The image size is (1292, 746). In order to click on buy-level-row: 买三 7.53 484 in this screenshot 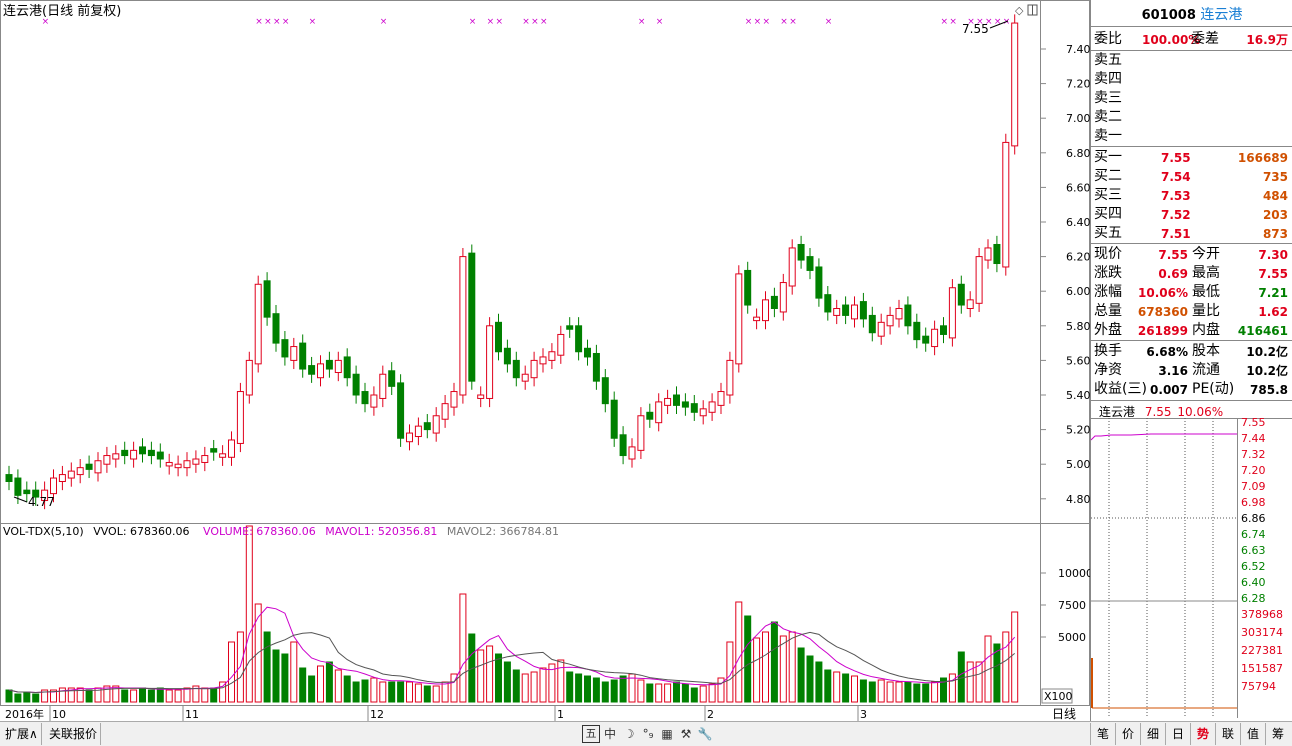, I will do `click(1192, 195)`.